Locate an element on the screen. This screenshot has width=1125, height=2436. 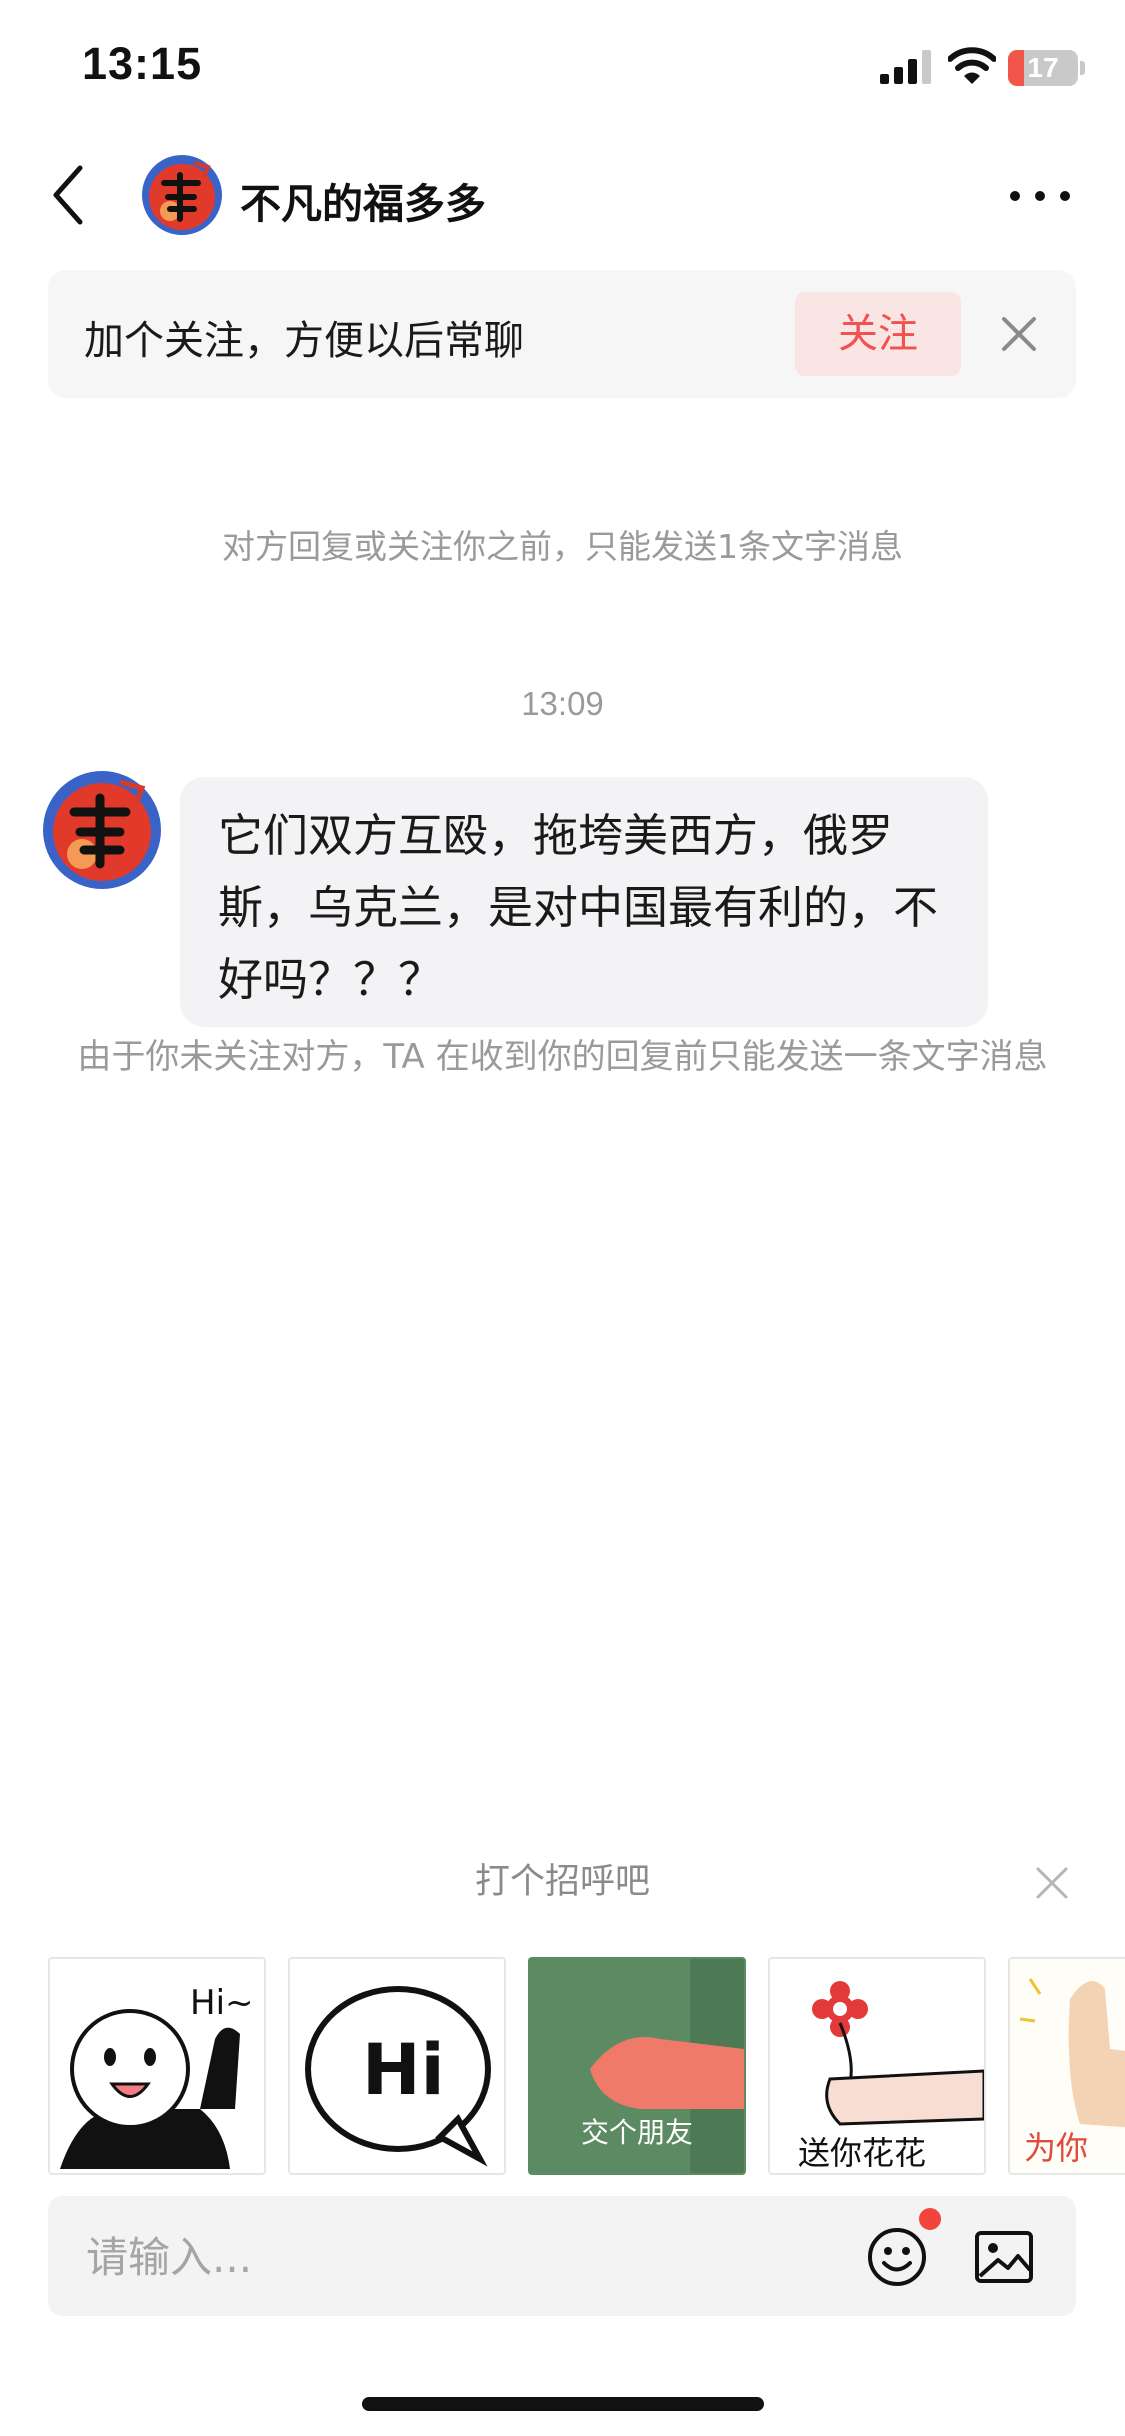
chevron-left-icon is located at coordinates (74, 195).